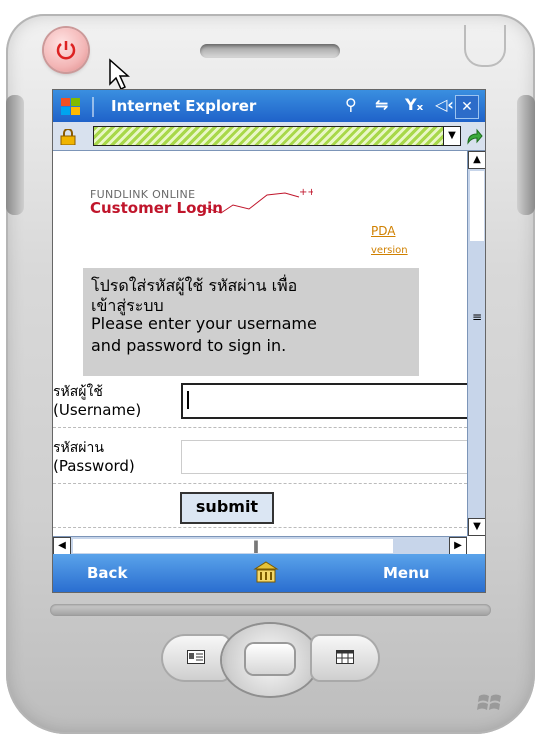 This screenshot has height=742, width=541. What do you see at coordinates (270, 610) in the screenshot?
I see `bottom-bezel-strip` at bounding box center [270, 610].